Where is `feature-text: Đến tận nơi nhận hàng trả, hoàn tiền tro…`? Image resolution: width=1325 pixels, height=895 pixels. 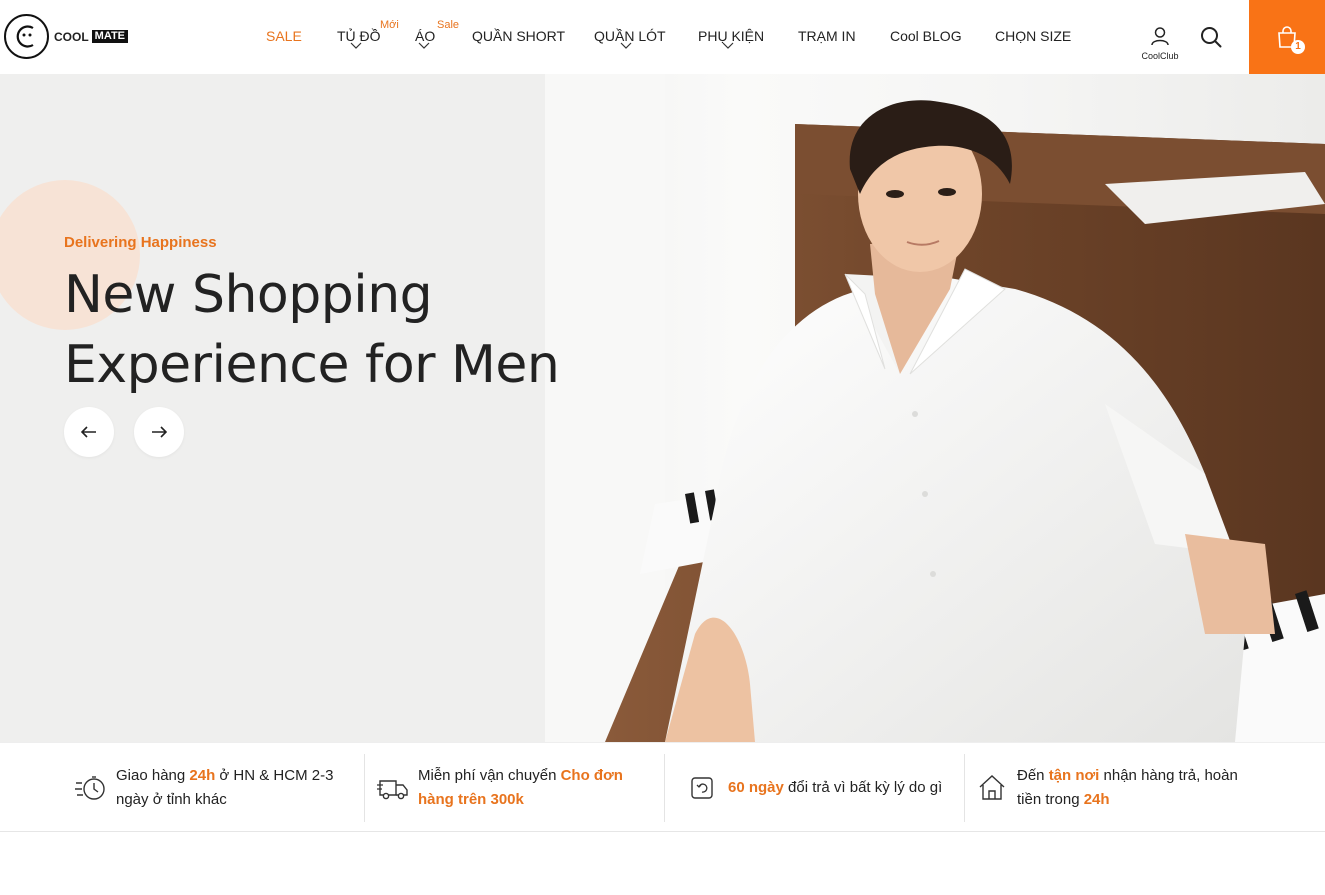 feature-text: Đến tận nơi nhận hàng trả, hoàn tiền tro… is located at coordinates (1141, 788).